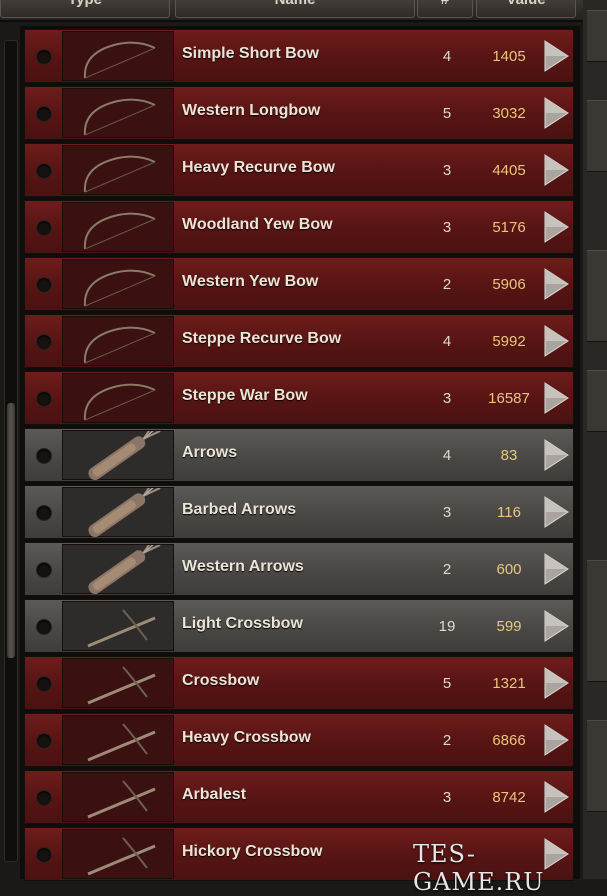 This screenshot has width=607, height=896. Describe the element at coordinates (445, 9) in the screenshot. I see `column-header-count: #` at that location.